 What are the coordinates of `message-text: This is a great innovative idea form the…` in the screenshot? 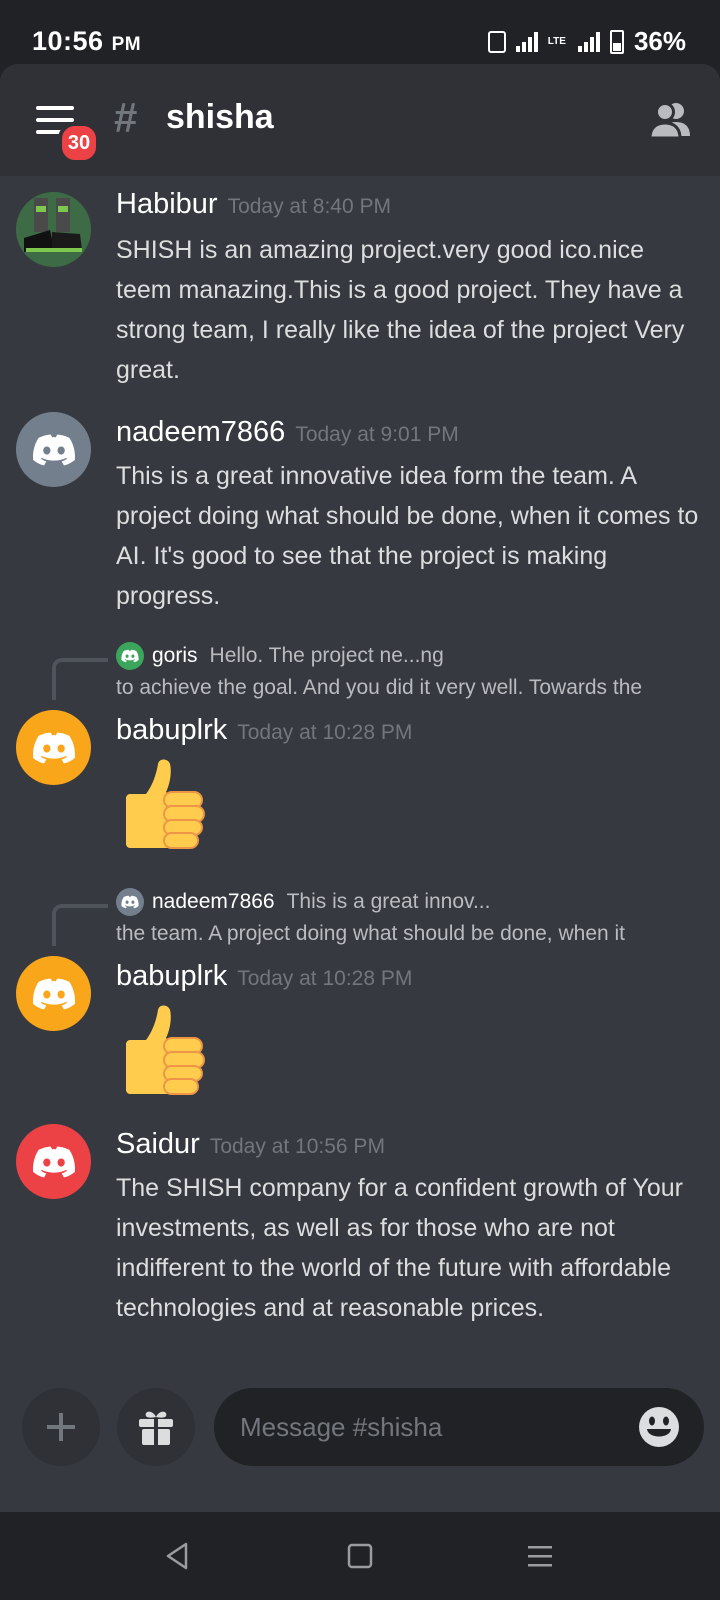 It's located at (407, 536).